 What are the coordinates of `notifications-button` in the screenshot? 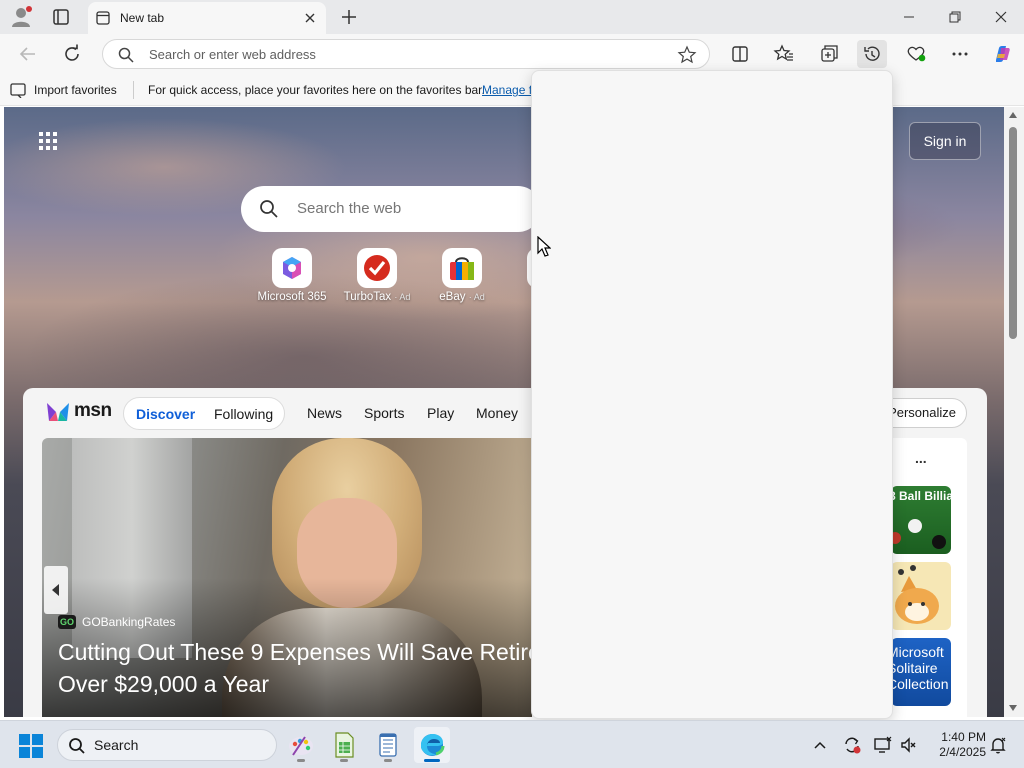 It's located at (998, 745).